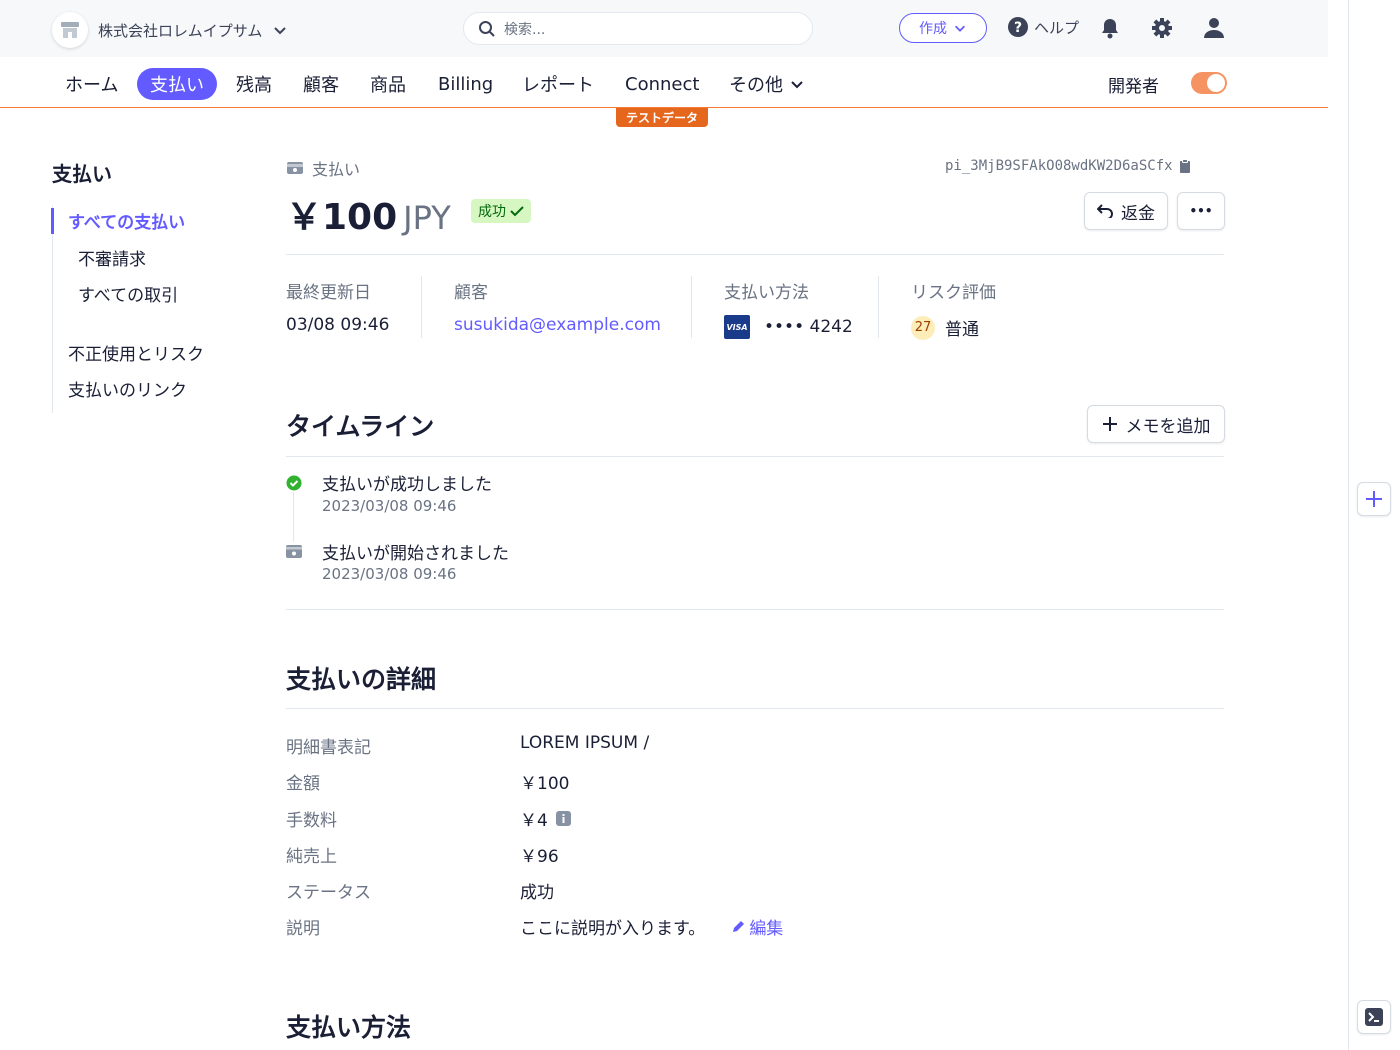 This screenshot has width=1400, height=1050. Describe the element at coordinates (52, 221) in the screenshot. I see `sidebar-active-indicator` at that location.